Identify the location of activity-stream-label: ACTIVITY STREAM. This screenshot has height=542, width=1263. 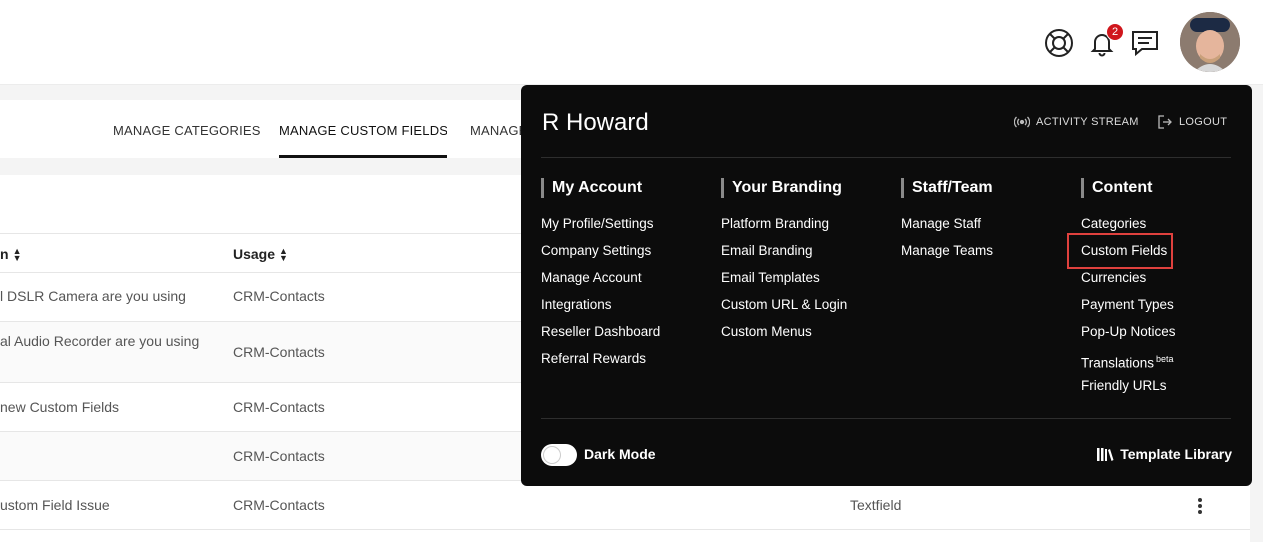
(1087, 122).